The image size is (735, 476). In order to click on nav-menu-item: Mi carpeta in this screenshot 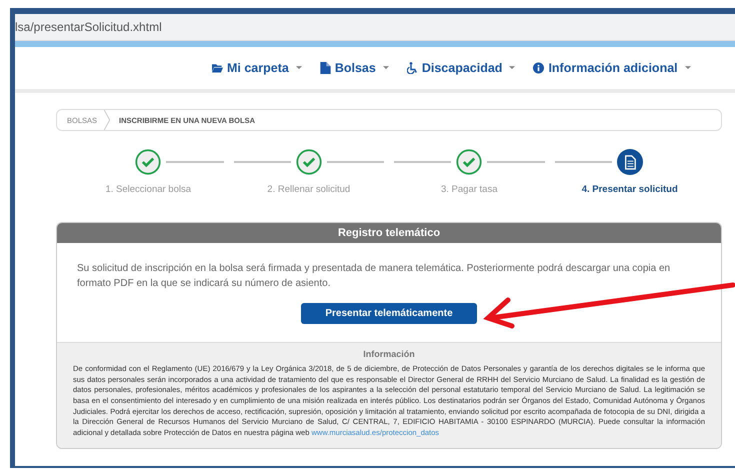, I will do `click(257, 68)`.